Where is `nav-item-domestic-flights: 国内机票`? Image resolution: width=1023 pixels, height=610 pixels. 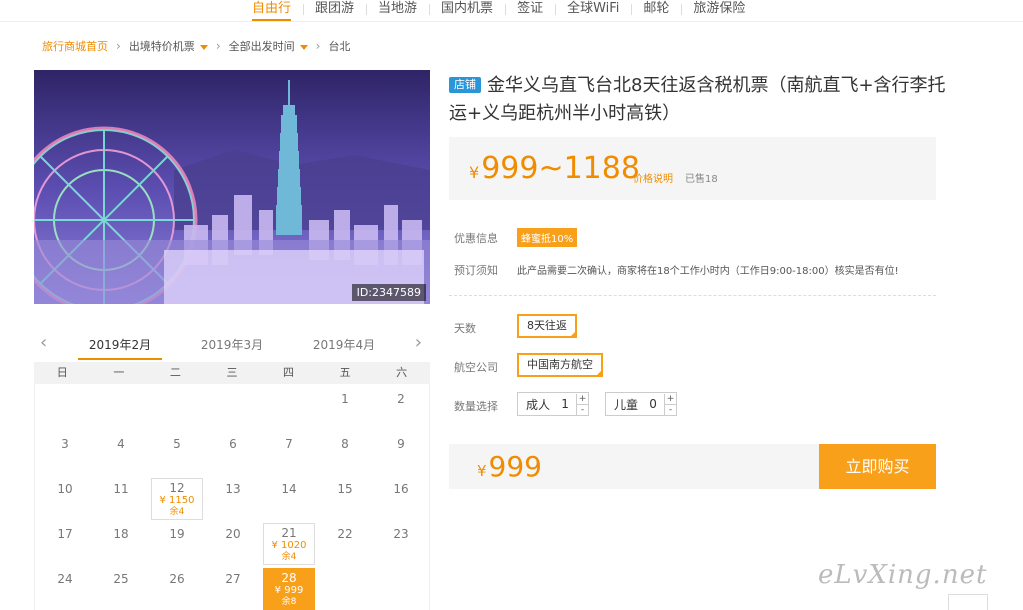
nav-item-domestic-flights: 国内机票 is located at coordinates (467, 9).